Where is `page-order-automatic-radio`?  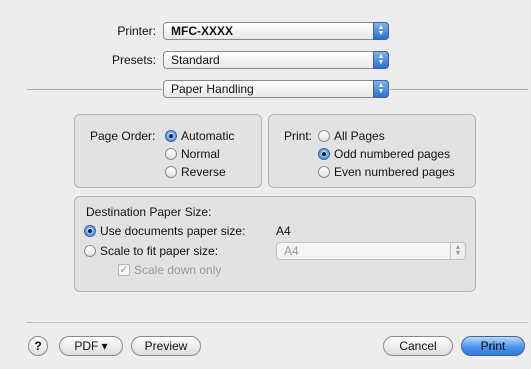 page-order-automatic-radio is located at coordinates (171, 136).